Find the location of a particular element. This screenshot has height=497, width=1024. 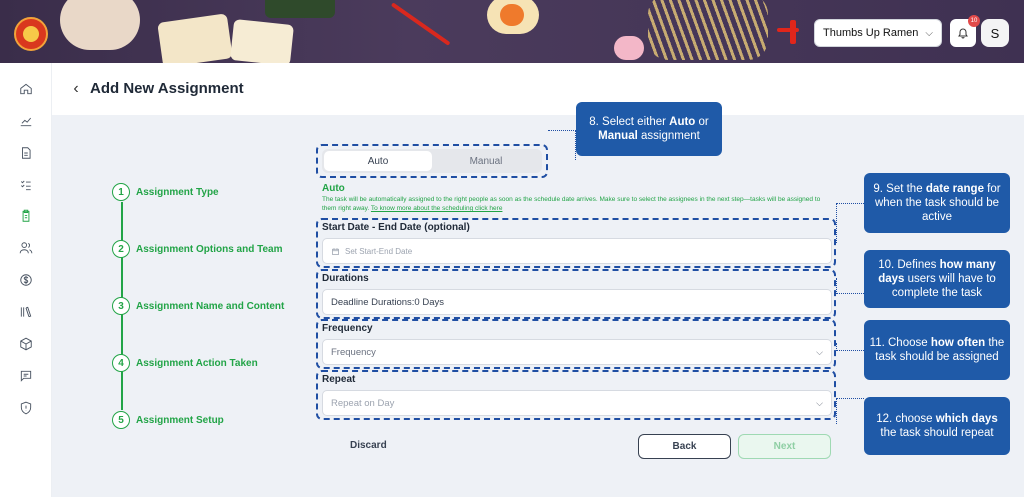

step-5: 5 Assignment Setup is located at coordinates (168, 420).